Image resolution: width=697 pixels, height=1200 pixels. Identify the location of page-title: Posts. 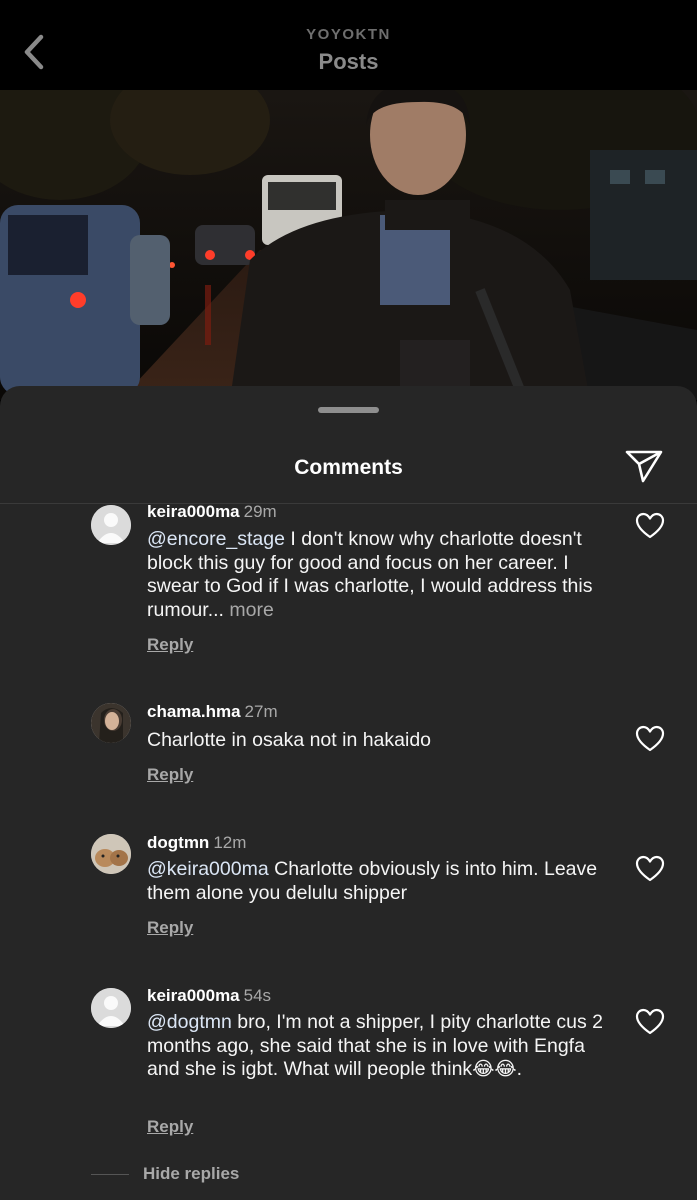
(348, 61).